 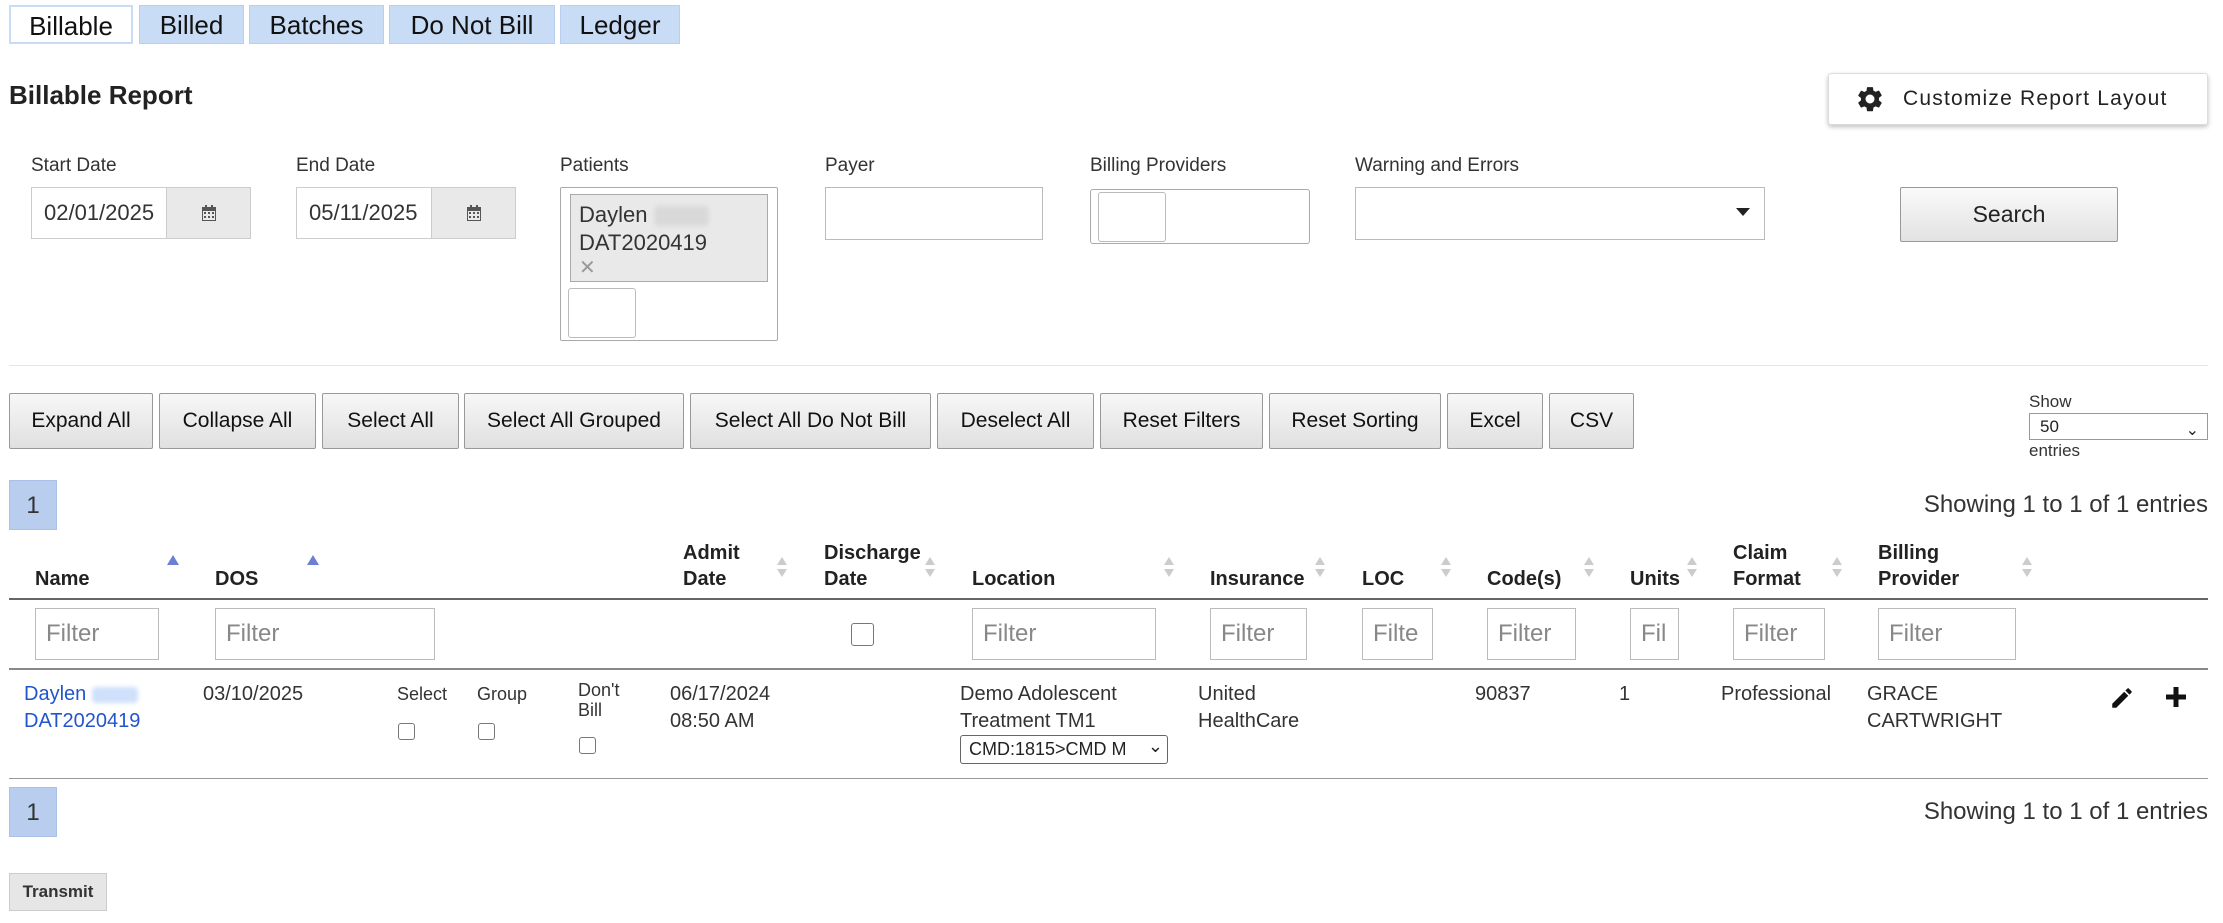 What do you see at coordinates (720, 694) in the screenshot?
I see `admit-date: 06/17/2024` at bounding box center [720, 694].